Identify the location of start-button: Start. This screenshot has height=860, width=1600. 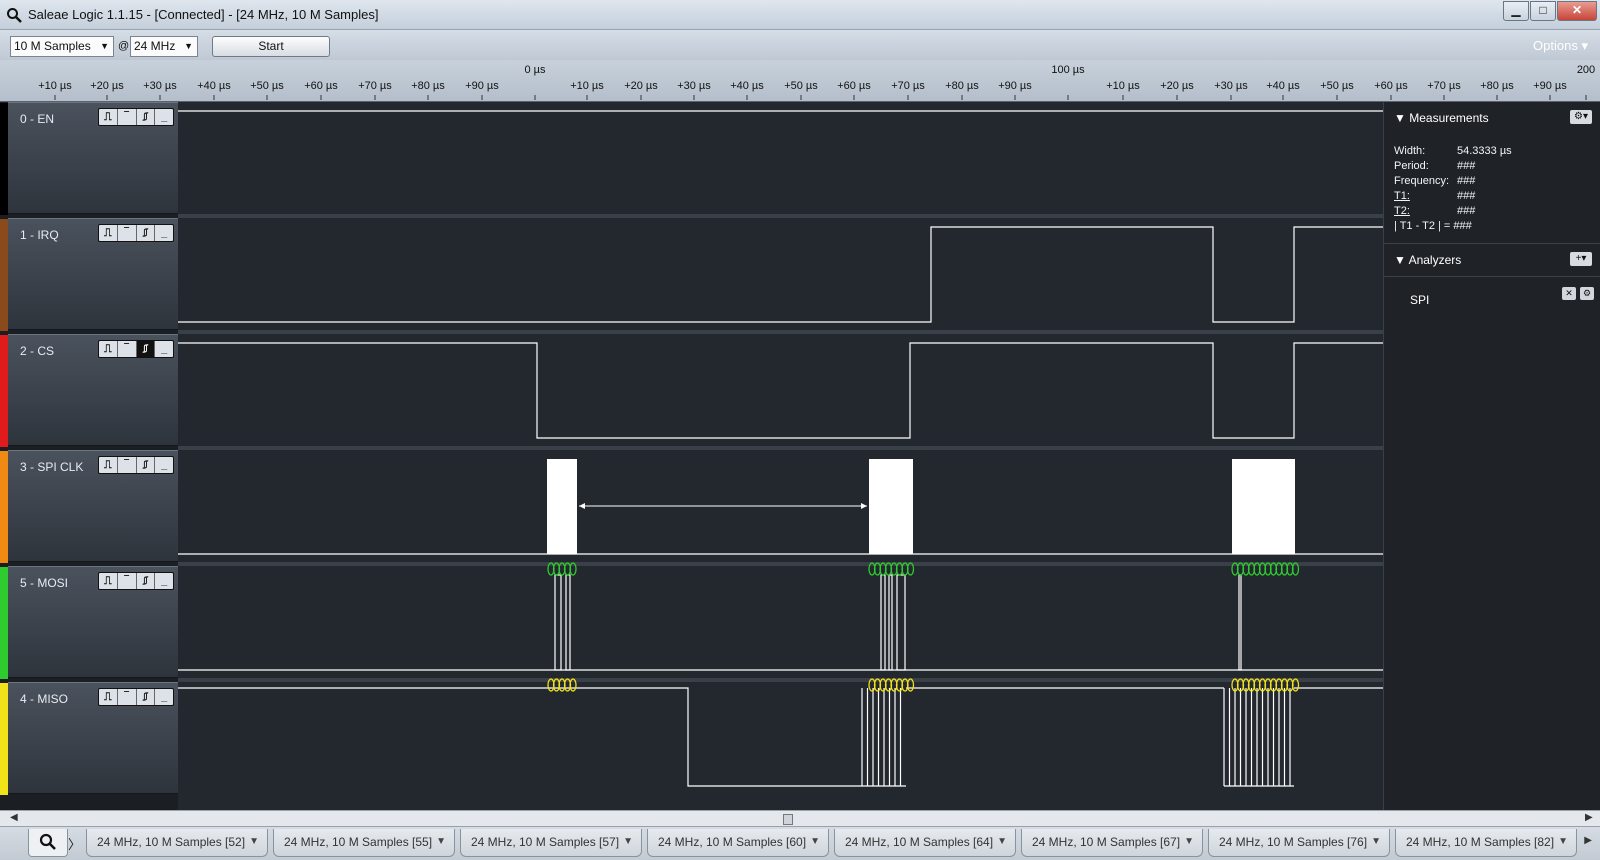
(271, 46).